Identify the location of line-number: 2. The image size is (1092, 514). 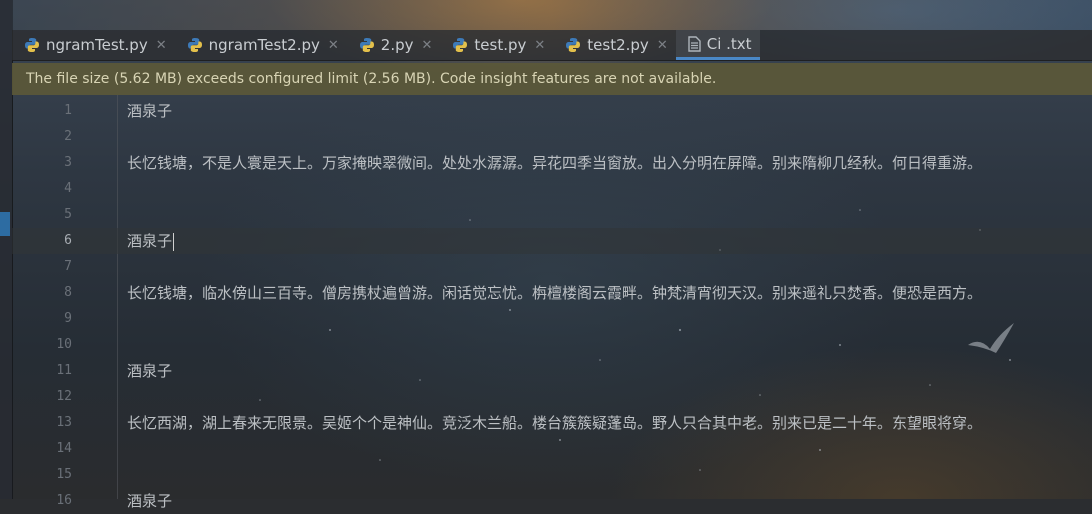
(68, 136).